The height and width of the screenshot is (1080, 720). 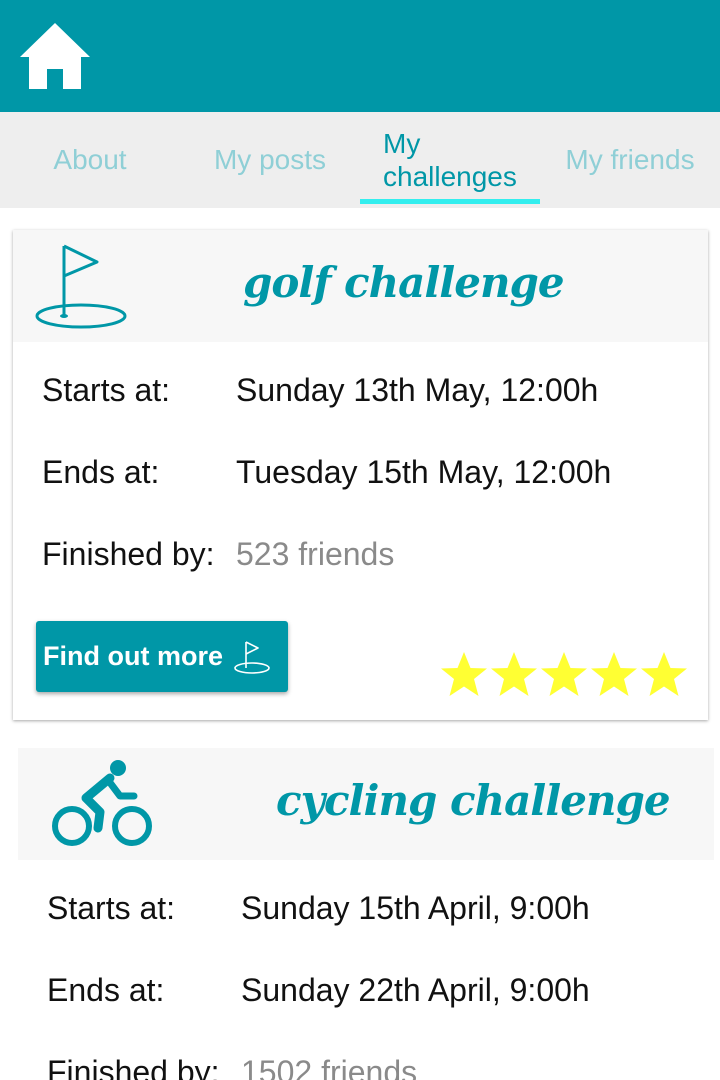 I want to click on home-icon, so click(x=55, y=56).